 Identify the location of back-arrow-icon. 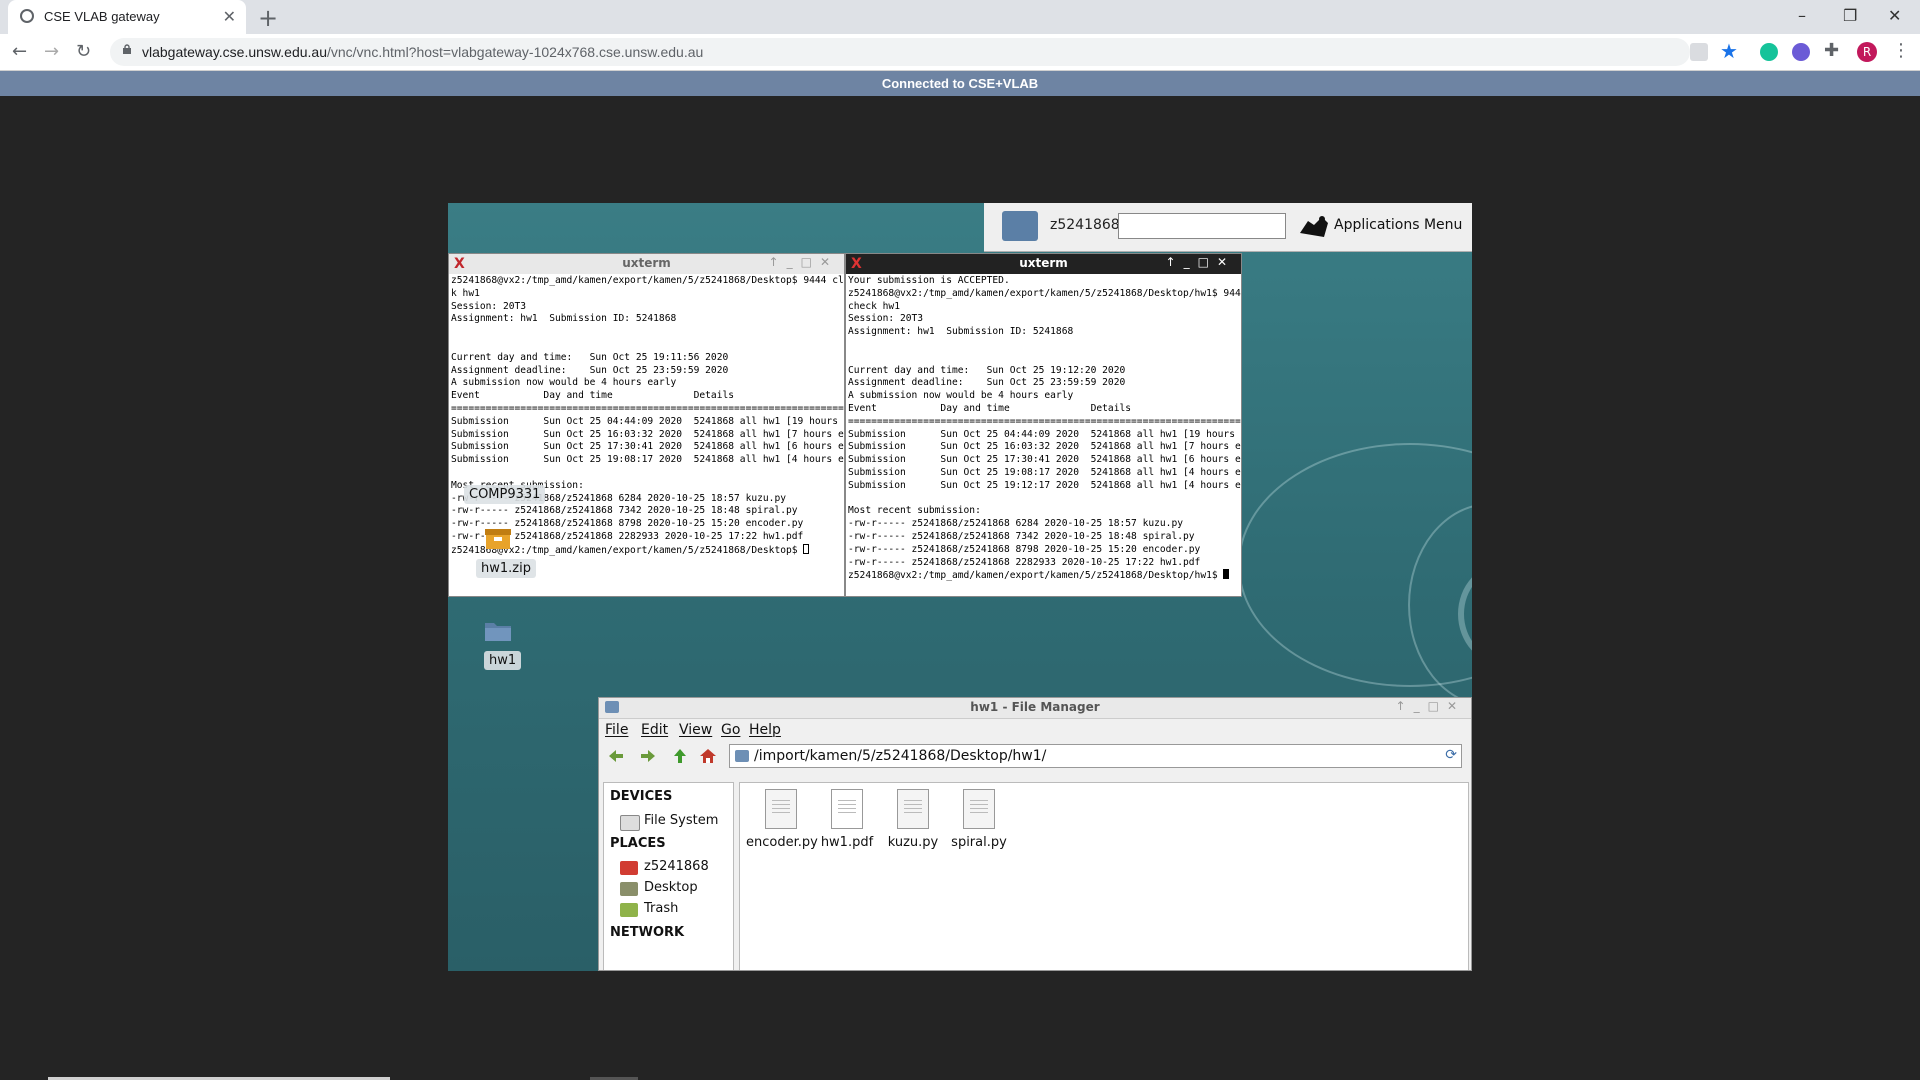
(616, 756).